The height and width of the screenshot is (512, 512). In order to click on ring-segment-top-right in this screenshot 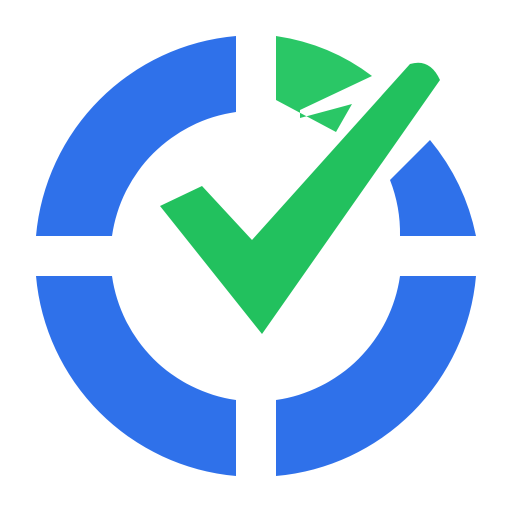, I will do `click(433, 188)`.